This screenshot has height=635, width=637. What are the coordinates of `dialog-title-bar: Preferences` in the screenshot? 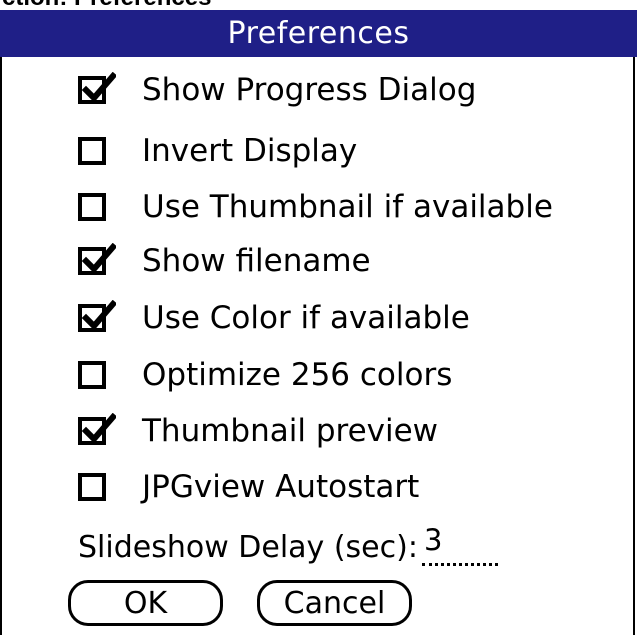 It's located at (318, 33).